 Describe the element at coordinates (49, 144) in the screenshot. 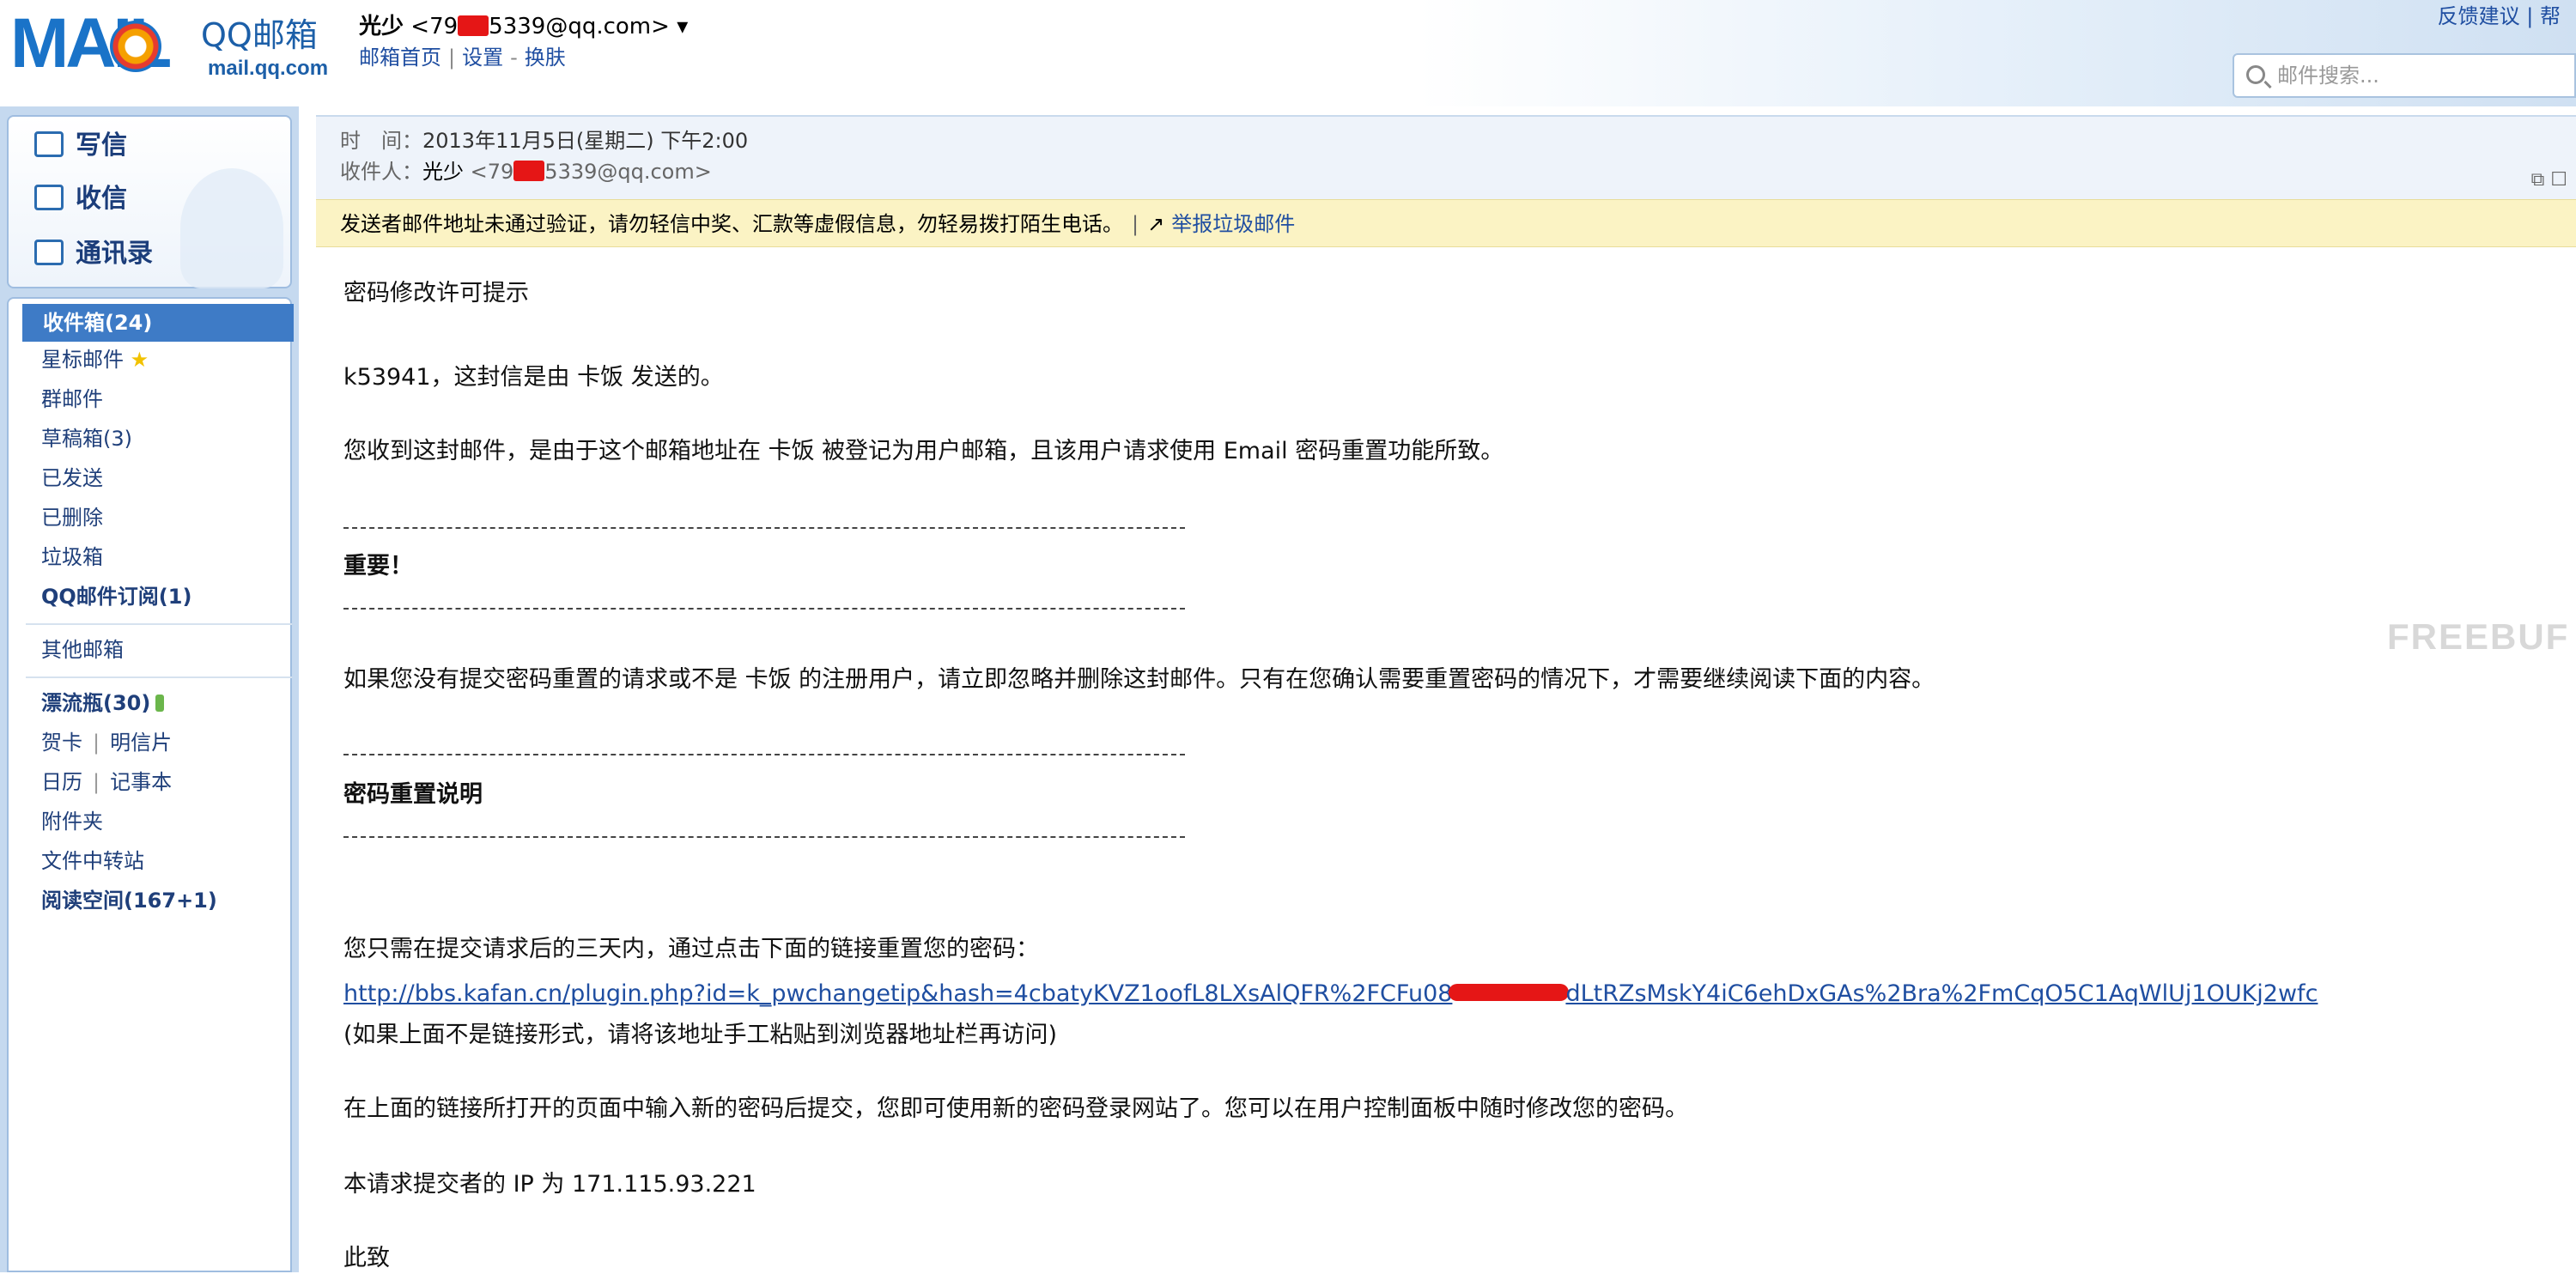

I see `compose-icon` at that location.